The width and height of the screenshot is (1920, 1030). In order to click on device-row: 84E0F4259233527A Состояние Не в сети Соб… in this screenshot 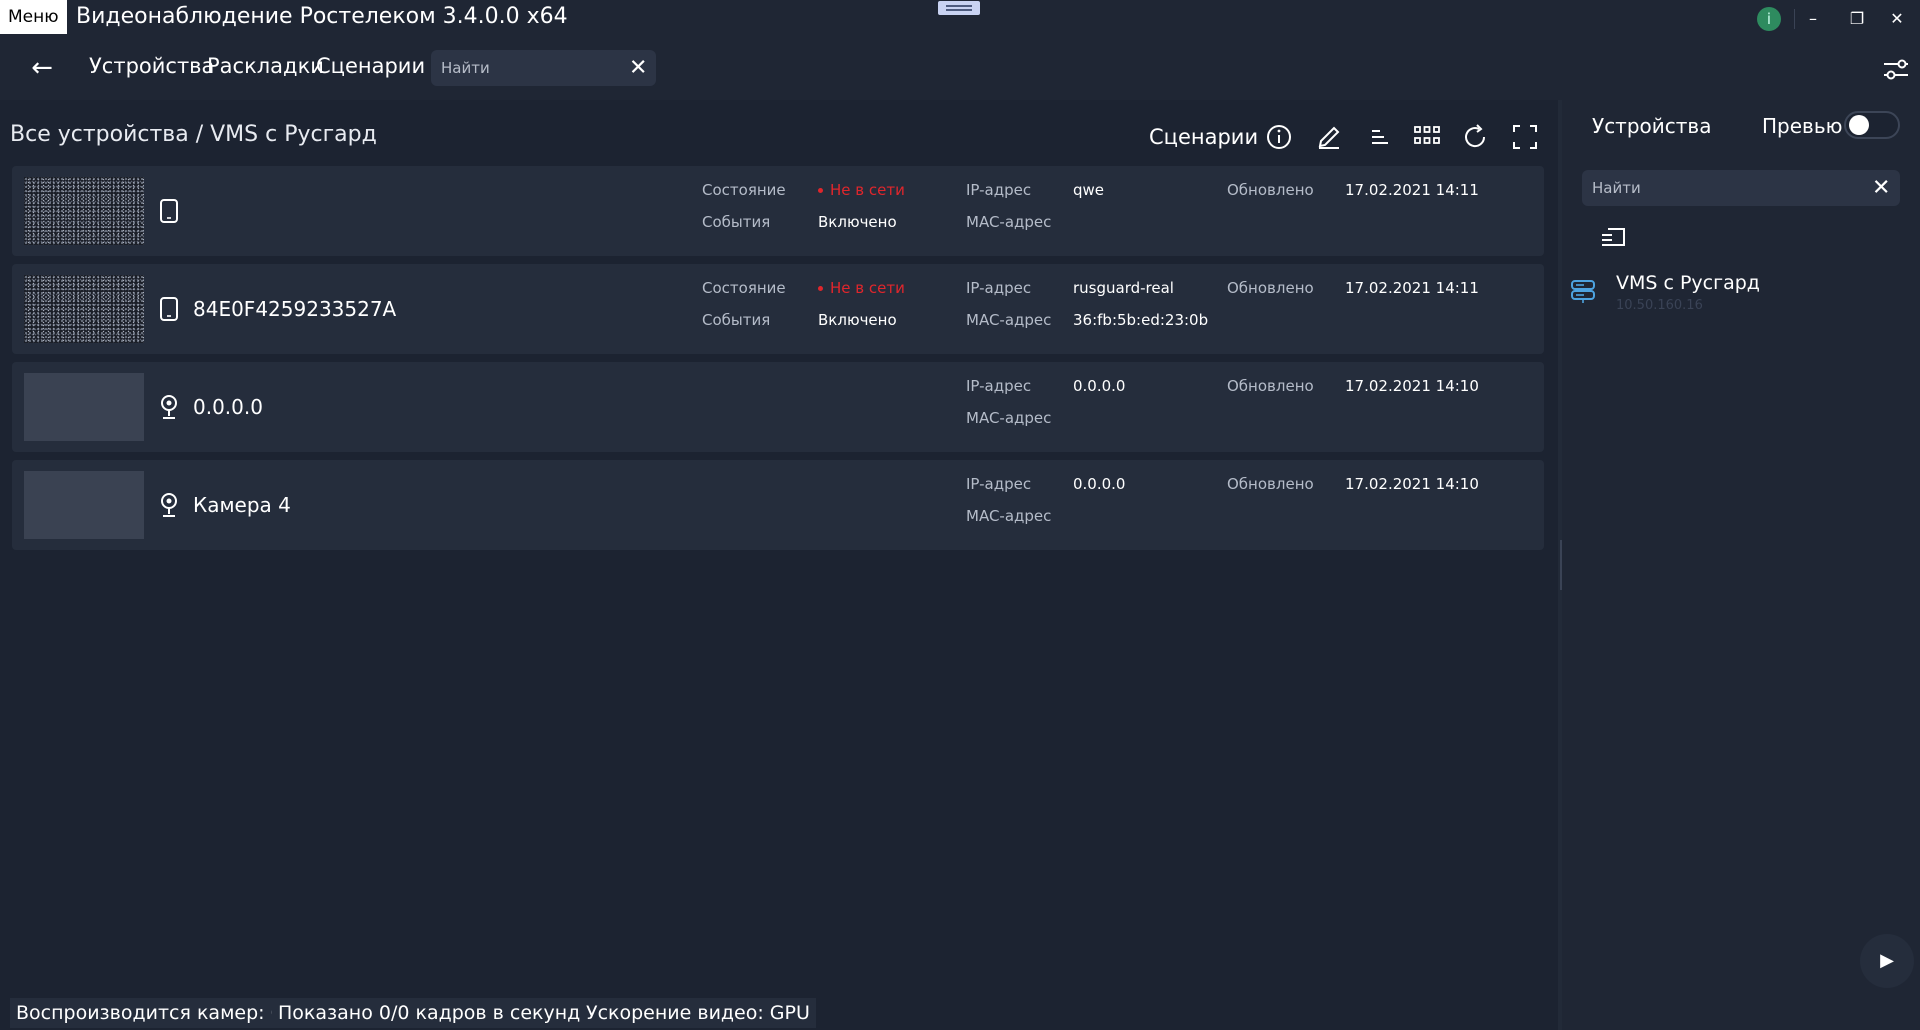, I will do `click(778, 309)`.